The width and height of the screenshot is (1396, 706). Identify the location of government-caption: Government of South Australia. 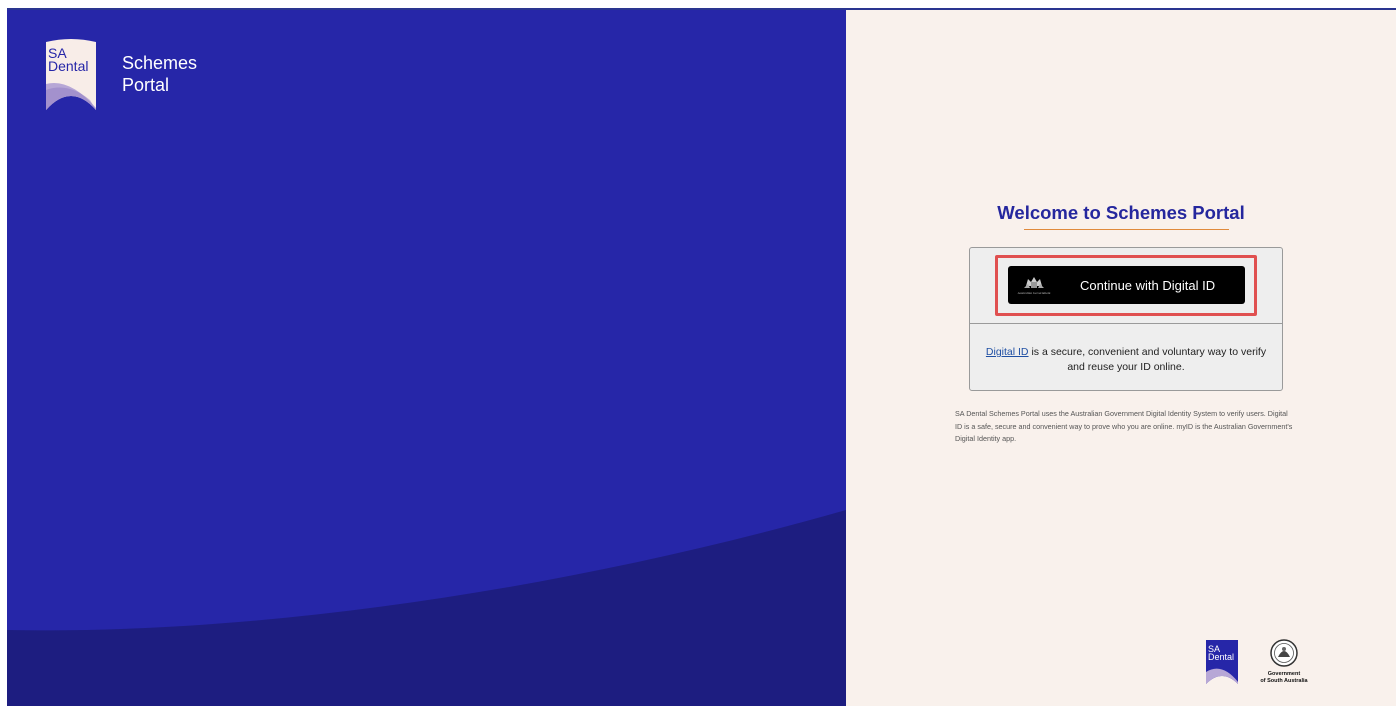
(1283, 677).